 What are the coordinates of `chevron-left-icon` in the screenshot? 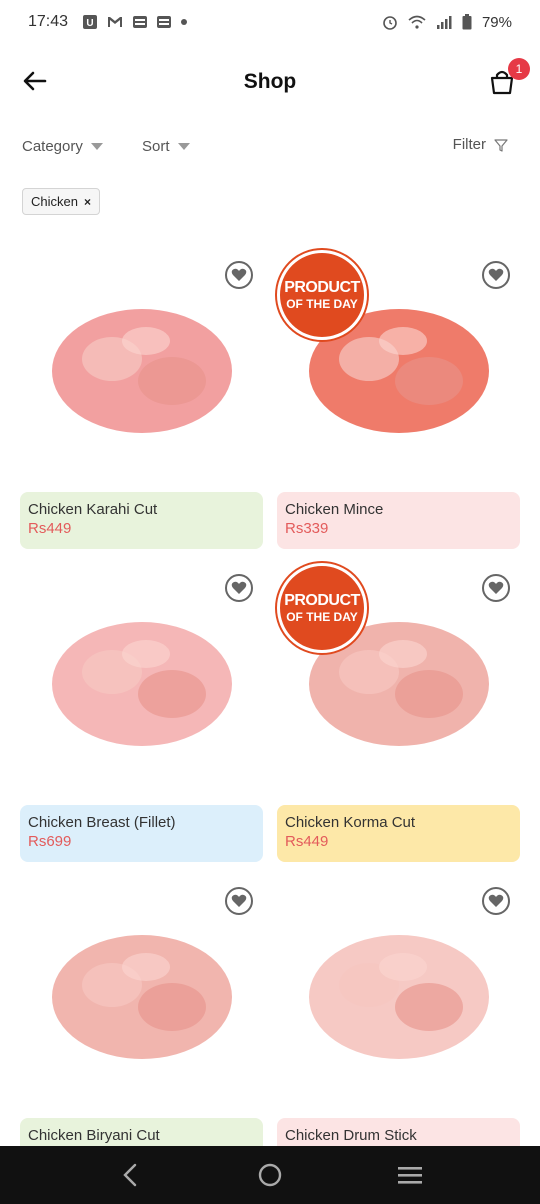 It's located at (130, 1175).